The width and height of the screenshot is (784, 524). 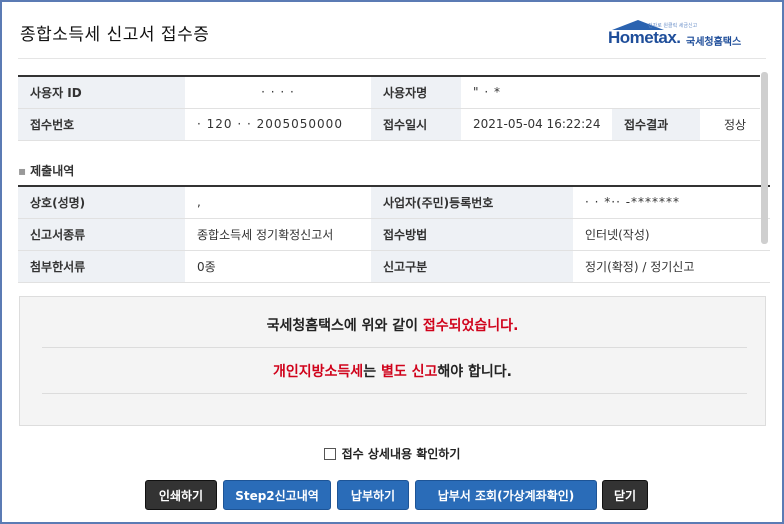 I want to click on logo-brand-ko: 국세청홈택스, so click(x=714, y=42).